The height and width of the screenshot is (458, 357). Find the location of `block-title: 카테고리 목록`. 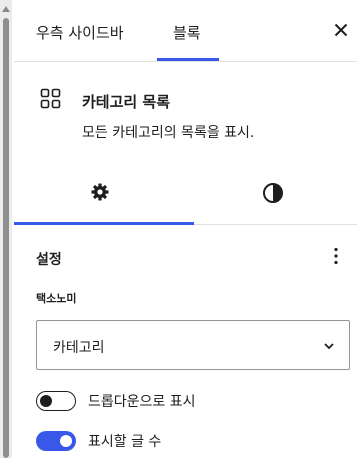

block-title: 카테고리 목록 is located at coordinates (126, 102).